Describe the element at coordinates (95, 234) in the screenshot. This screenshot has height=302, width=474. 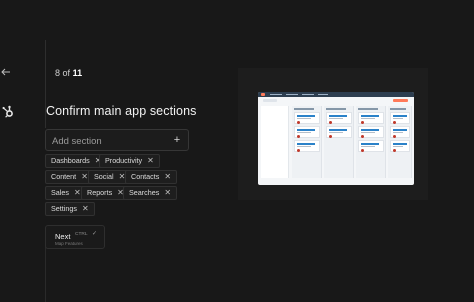
I see `check-icon: ✓` at that location.